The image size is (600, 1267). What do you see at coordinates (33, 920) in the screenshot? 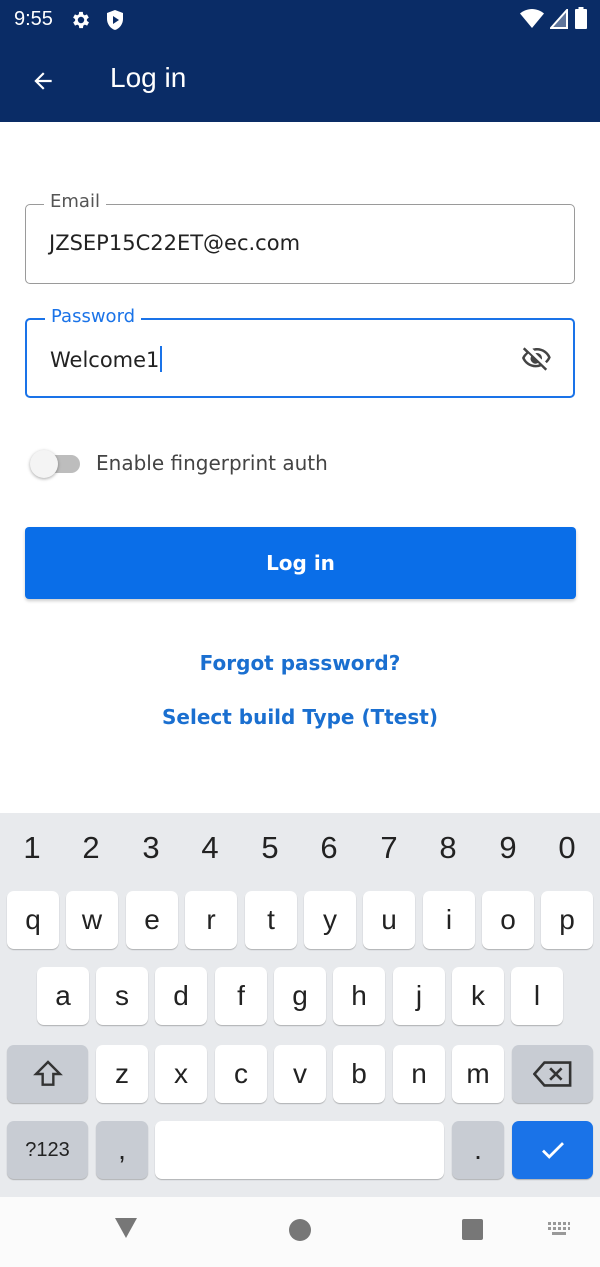
I see `key-q: q` at bounding box center [33, 920].